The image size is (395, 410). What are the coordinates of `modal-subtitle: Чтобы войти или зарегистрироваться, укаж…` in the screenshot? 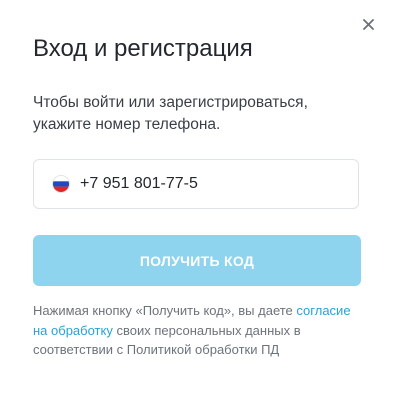 It's located at (170, 113).